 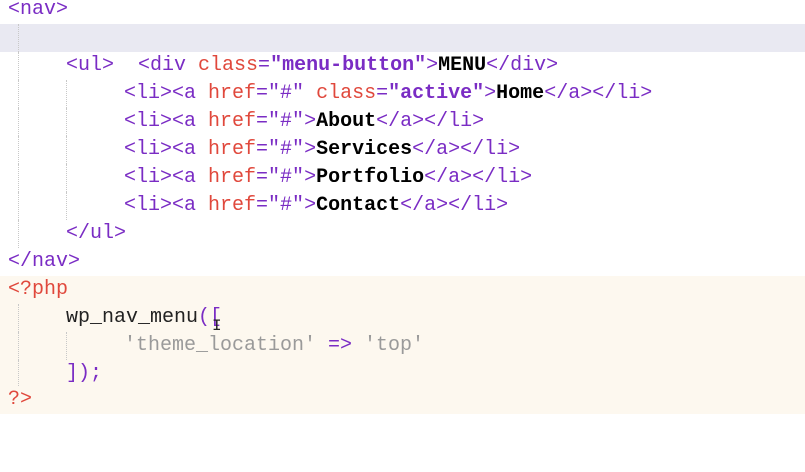 I want to click on code-line: </nav>, so click(x=402, y=262).